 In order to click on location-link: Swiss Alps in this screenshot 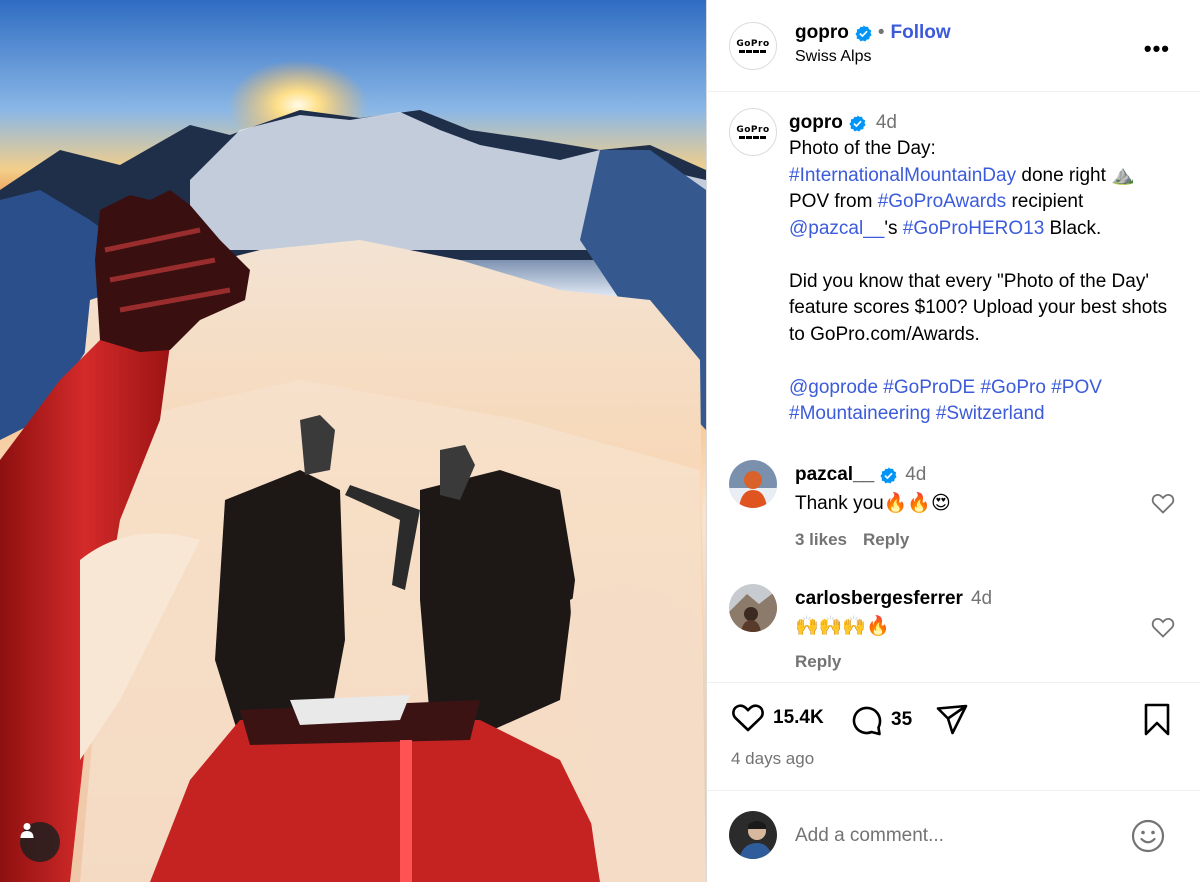, I will do `click(833, 57)`.